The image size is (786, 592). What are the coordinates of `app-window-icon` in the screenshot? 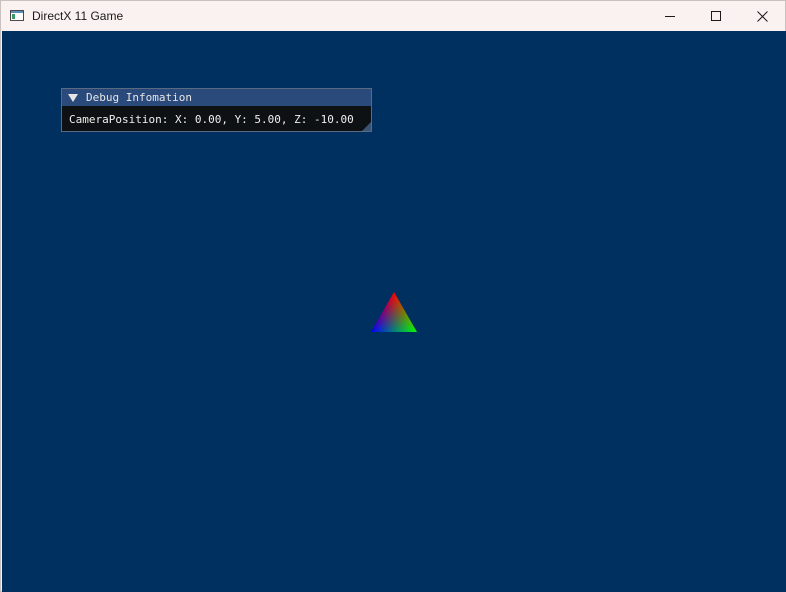 It's located at (17, 15).